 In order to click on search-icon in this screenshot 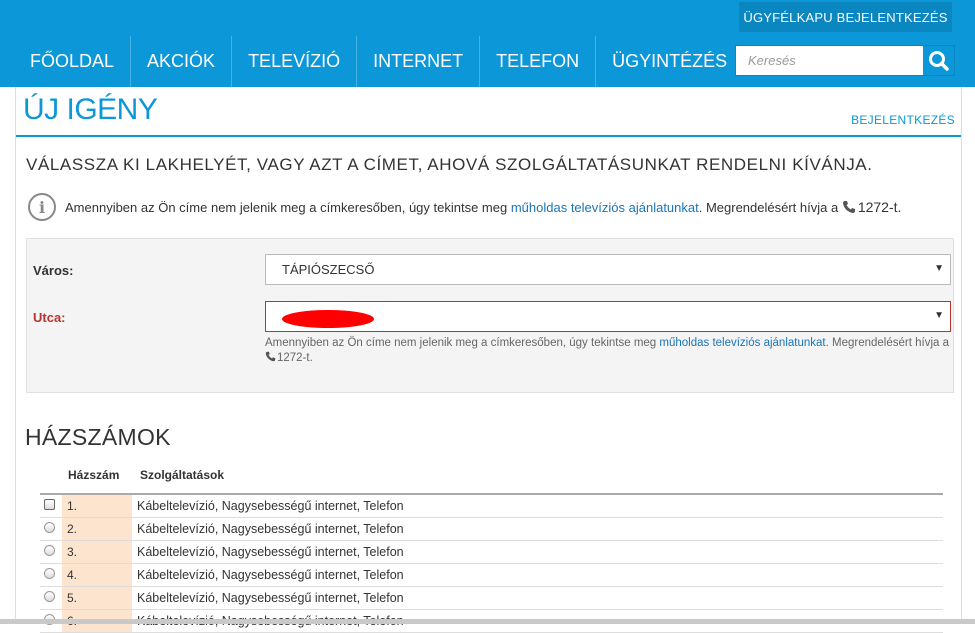, I will do `click(938, 60)`.